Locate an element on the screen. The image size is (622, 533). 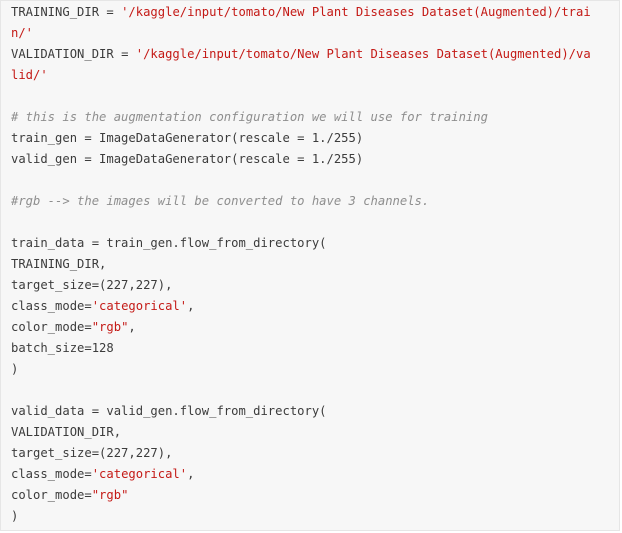
code-line: lid/' is located at coordinates (315, 75).